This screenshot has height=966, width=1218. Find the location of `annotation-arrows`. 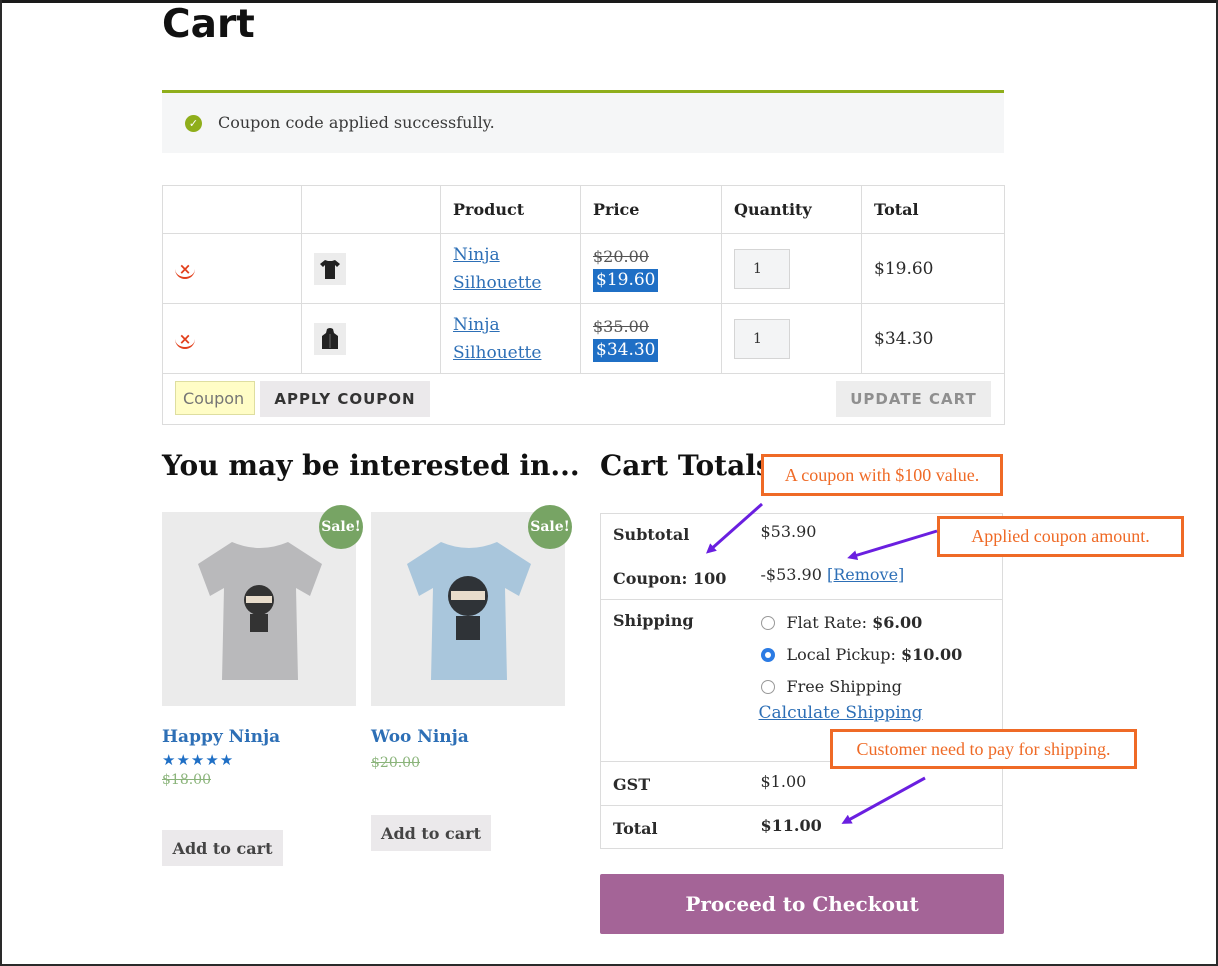

annotation-arrows is located at coordinates (822, 663).